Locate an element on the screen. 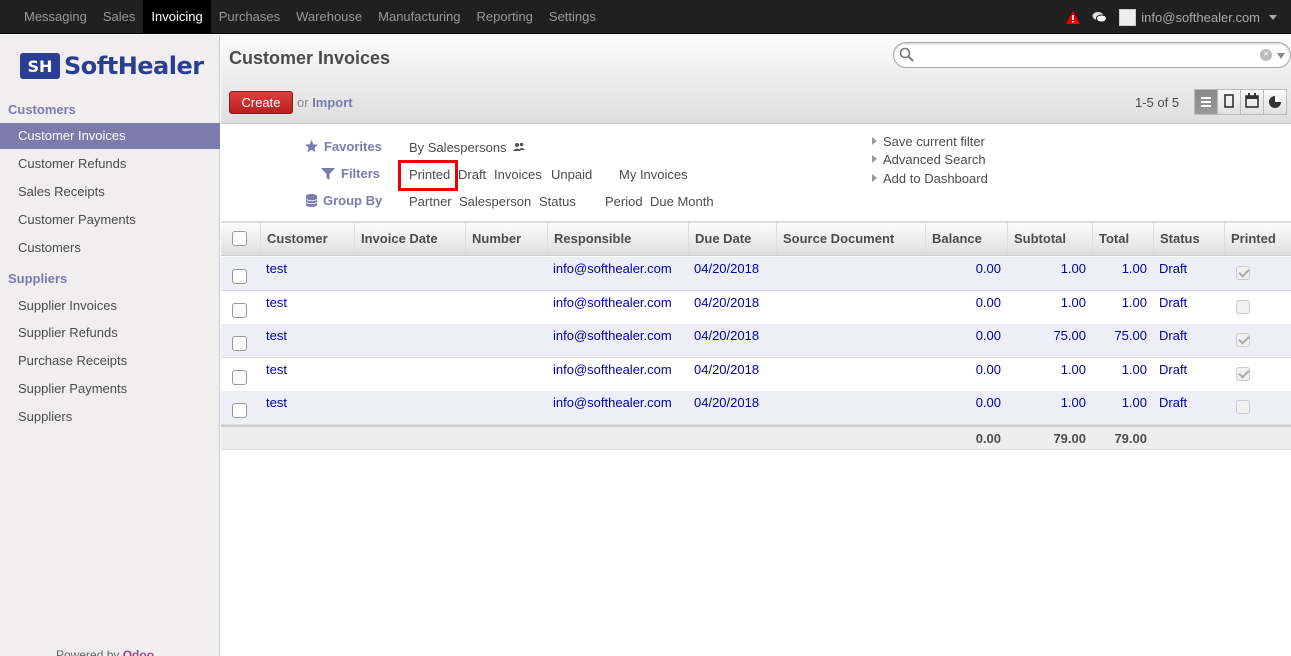 Image resolution: width=1291 pixels, height=656 pixels. create-button: Create is located at coordinates (261, 102).